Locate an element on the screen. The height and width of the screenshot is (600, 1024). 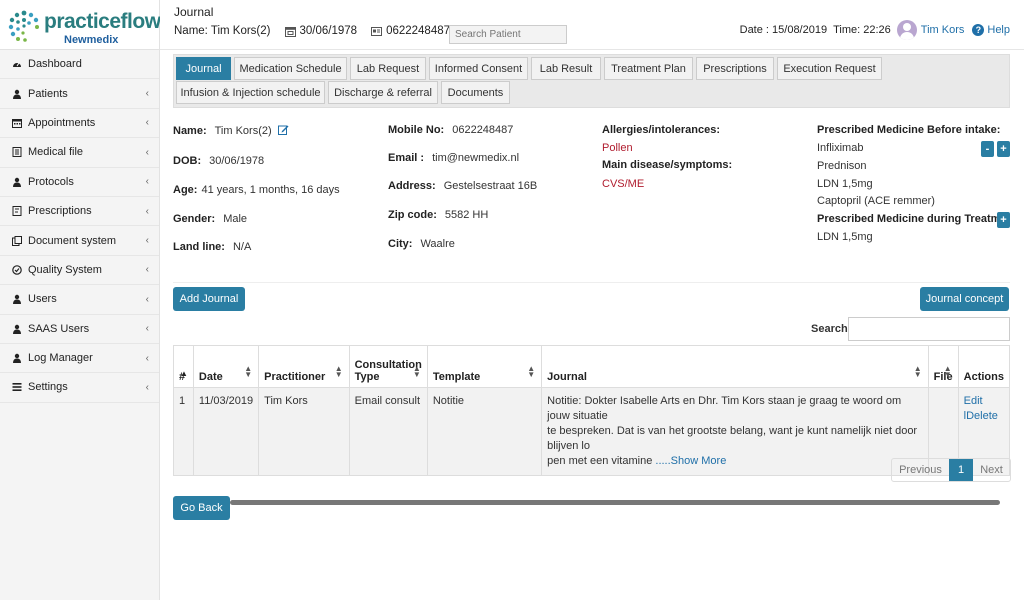
brand-sub: Newmedix is located at coordinates (91, 40).